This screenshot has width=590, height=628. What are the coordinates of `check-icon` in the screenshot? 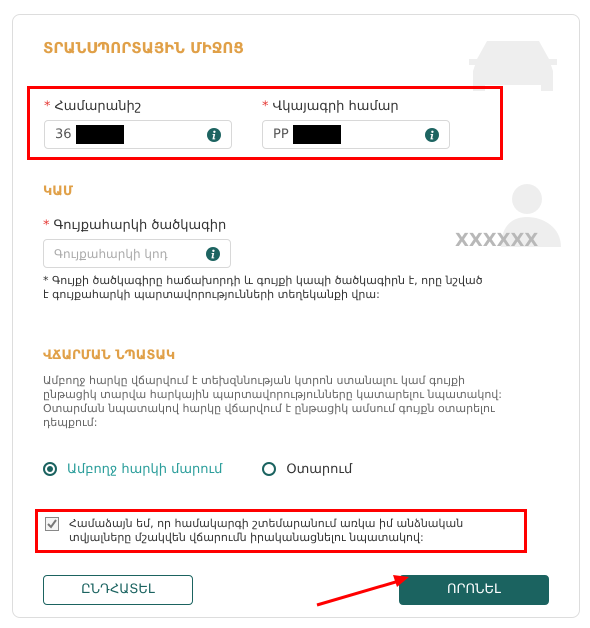 It's located at (52, 524).